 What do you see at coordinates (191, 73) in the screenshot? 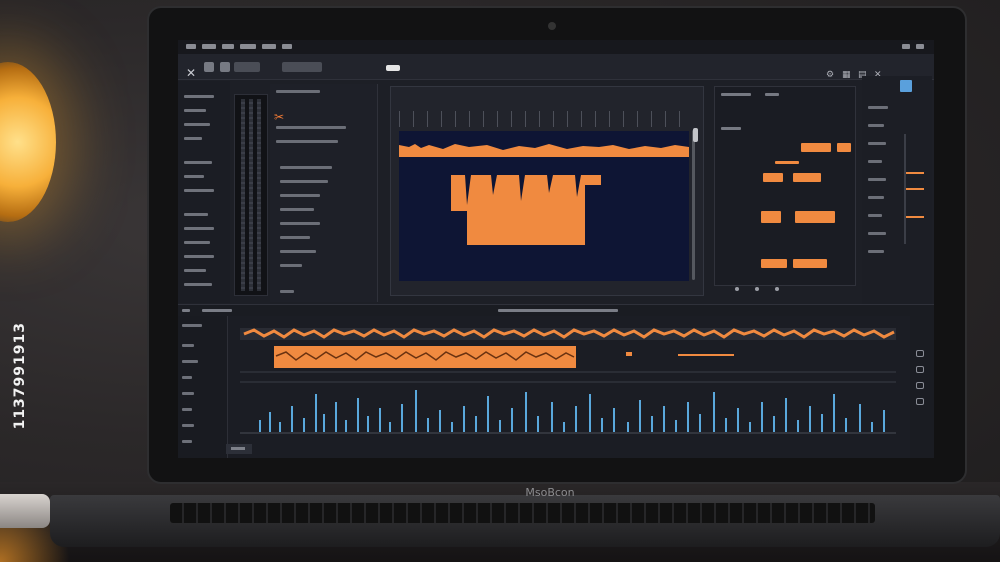
I see `app-logo-icon: ✕` at bounding box center [191, 73].